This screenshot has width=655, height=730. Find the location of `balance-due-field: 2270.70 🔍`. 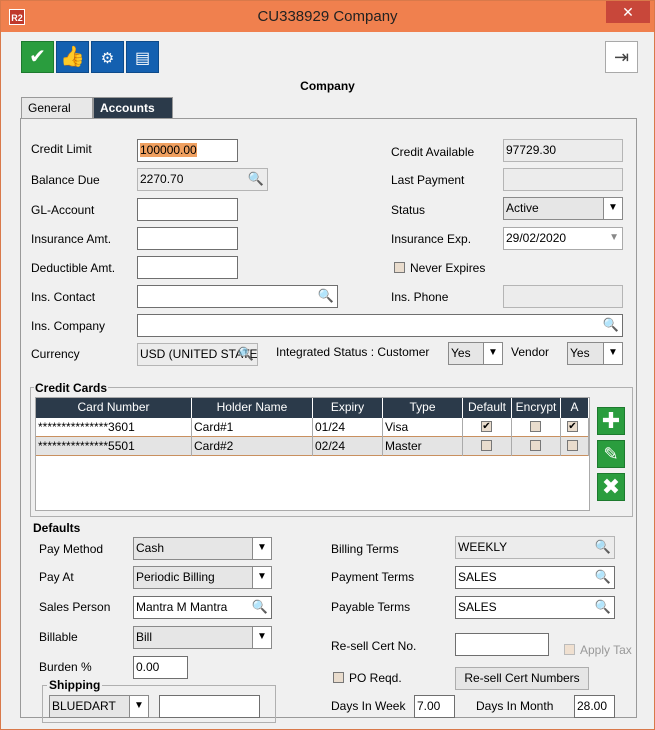

balance-due-field: 2270.70 🔍 is located at coordinates (202, 179).